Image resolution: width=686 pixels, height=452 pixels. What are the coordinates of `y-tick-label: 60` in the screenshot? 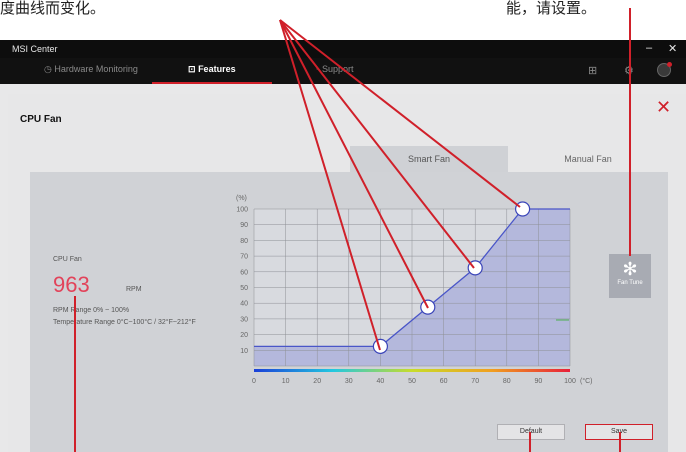 It's located at (244, 272).